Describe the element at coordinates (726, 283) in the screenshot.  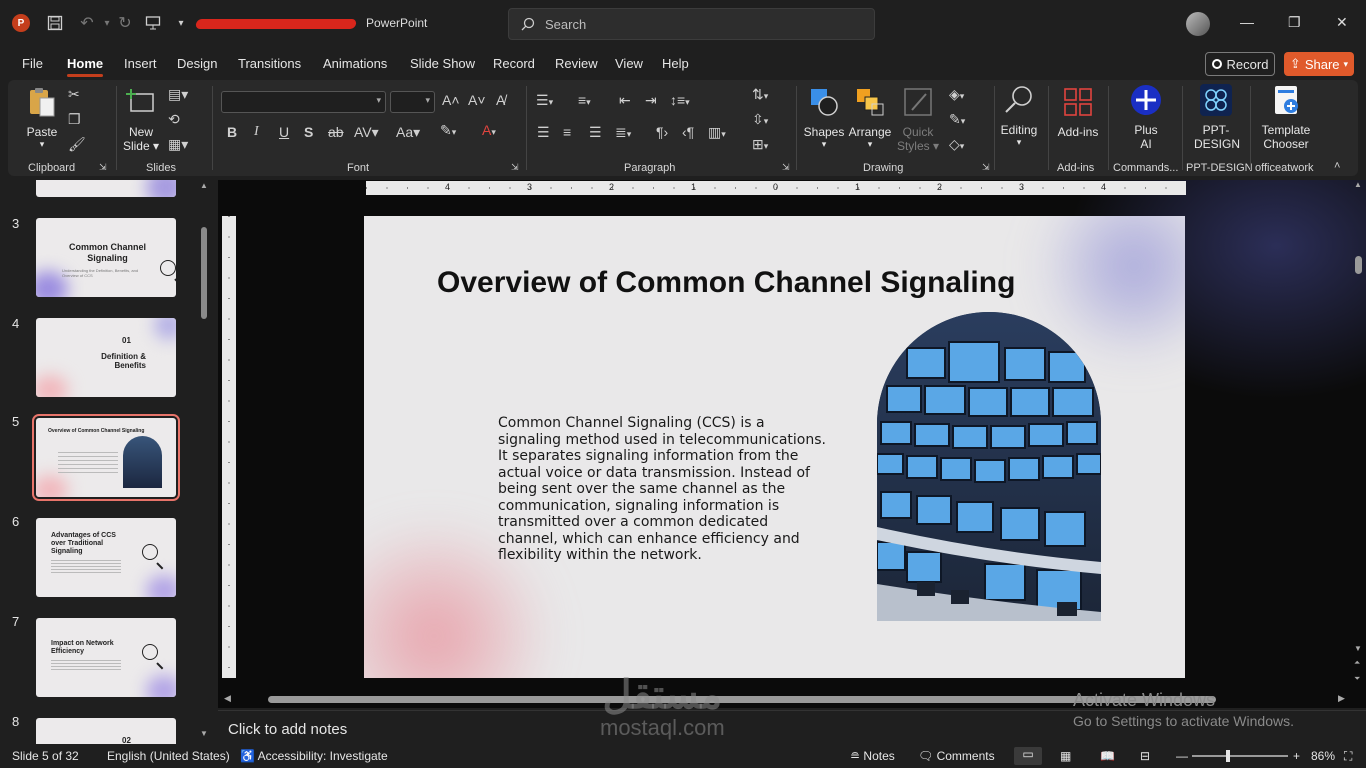
I see `slide-title: Overview of Common Channel Signaling` at that location.